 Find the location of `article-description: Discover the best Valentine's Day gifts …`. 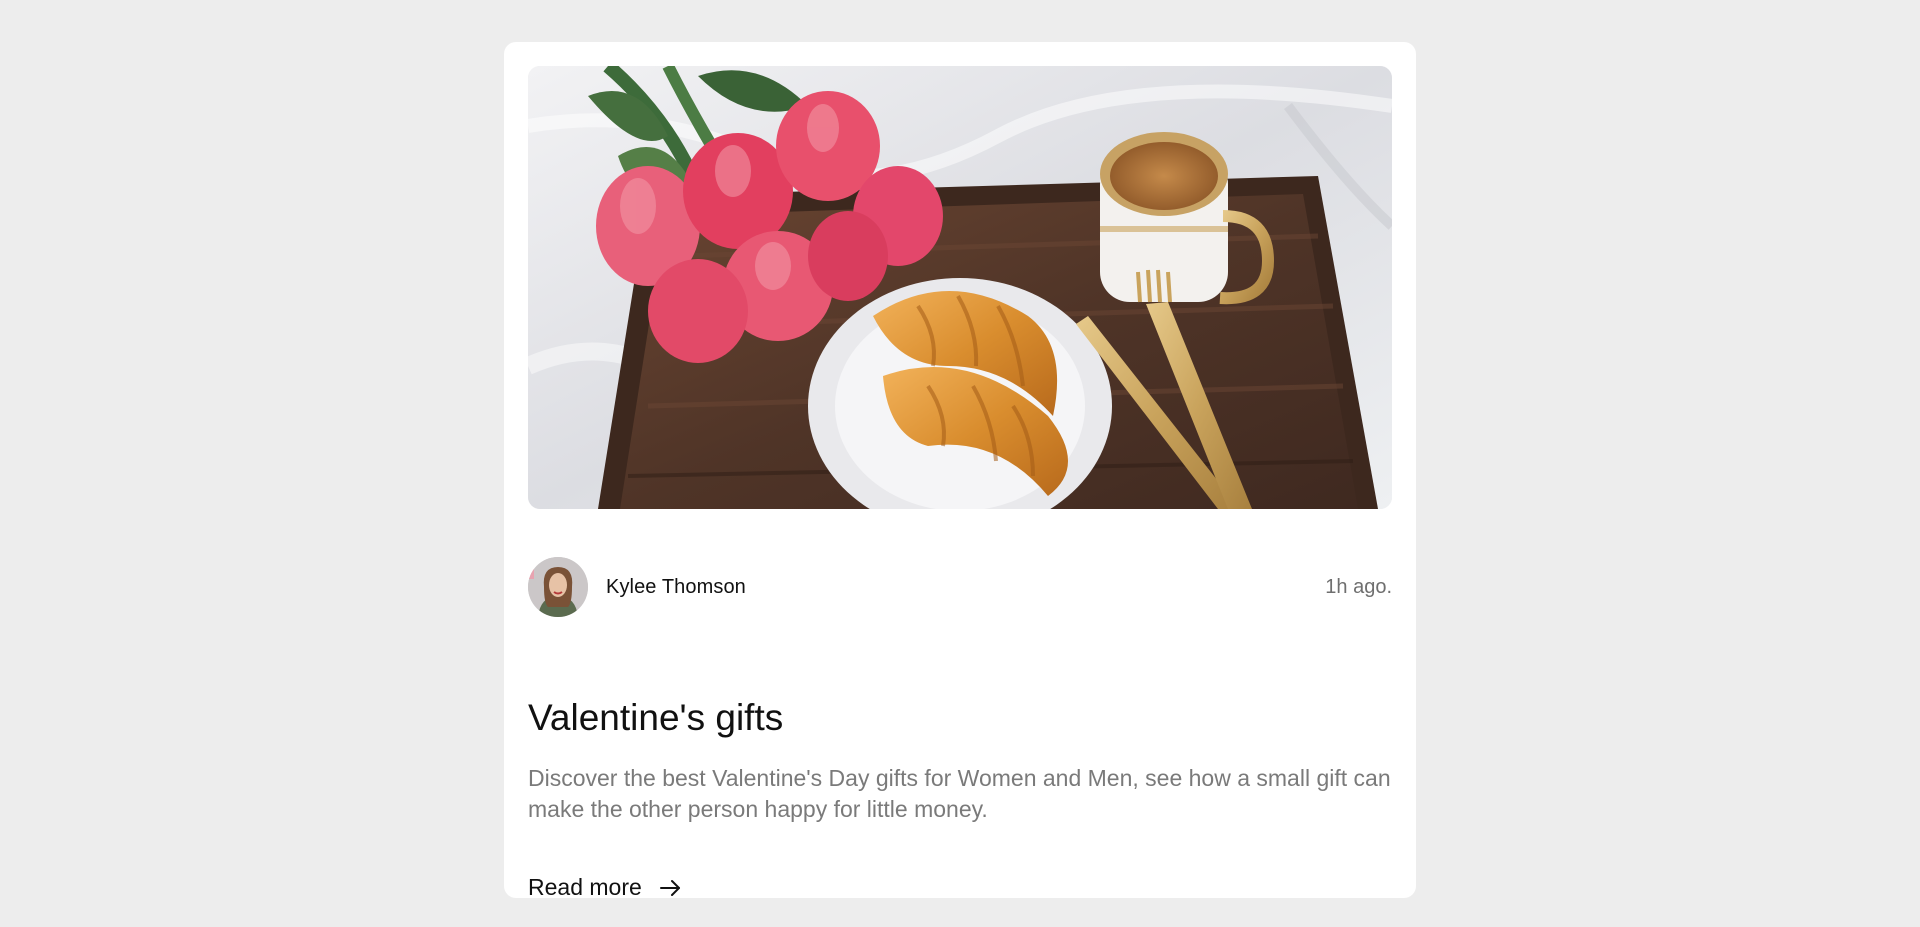

article-description: Discover the best Valentine's Day gifts … is located at coordinates (959, 793).